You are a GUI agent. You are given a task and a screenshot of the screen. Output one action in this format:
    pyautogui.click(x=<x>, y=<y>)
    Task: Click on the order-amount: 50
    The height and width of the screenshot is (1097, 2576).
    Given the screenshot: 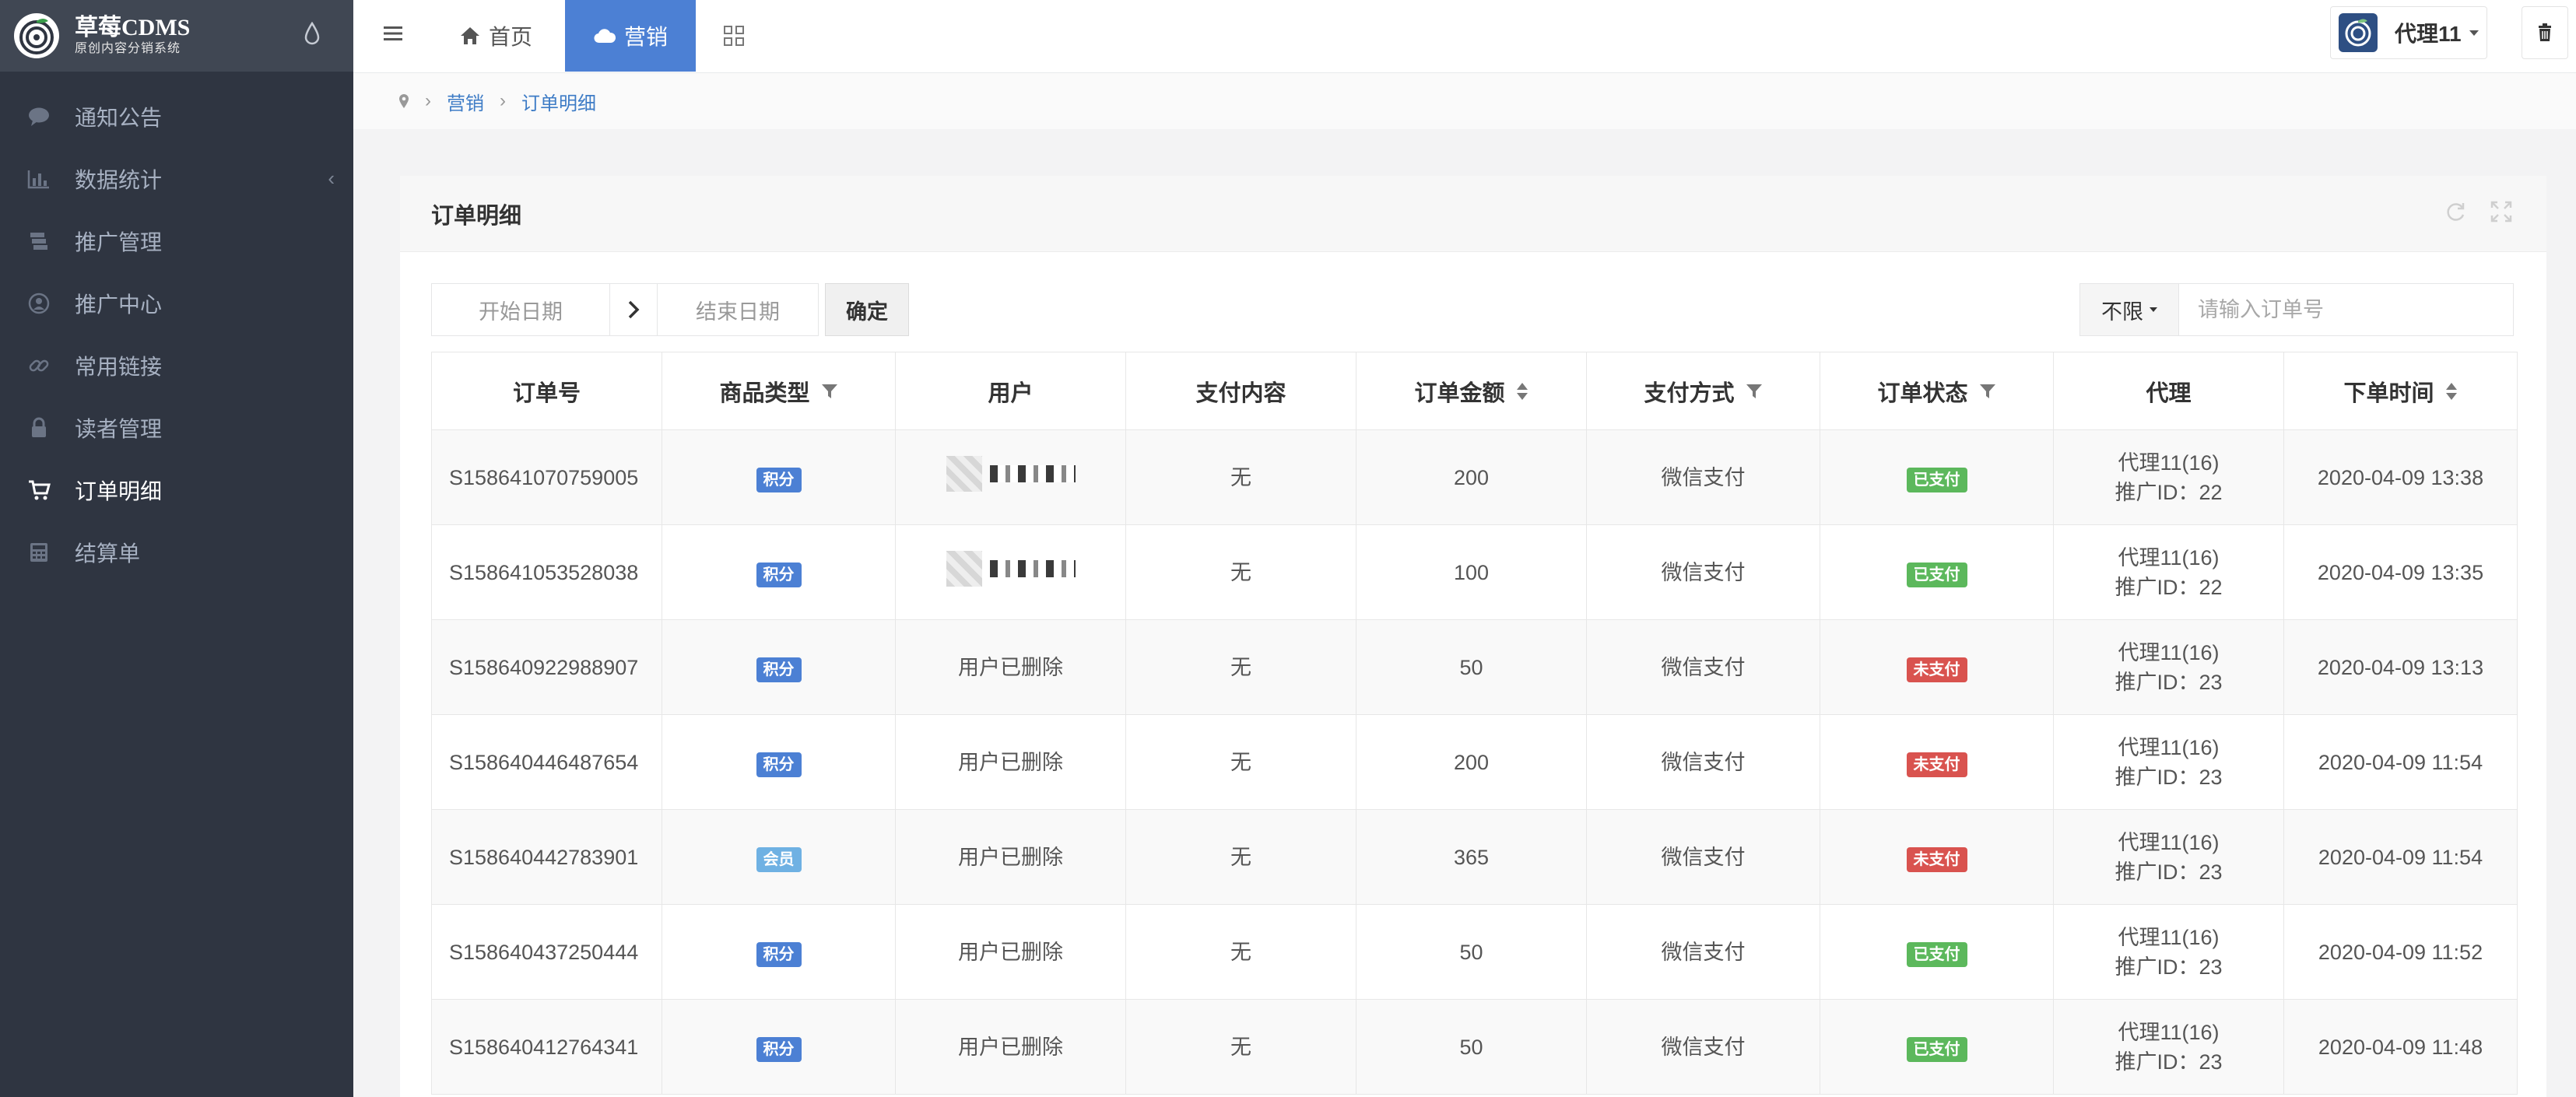 What is the action you would take?
    pyautogui.click(x=1472, y=952)
    